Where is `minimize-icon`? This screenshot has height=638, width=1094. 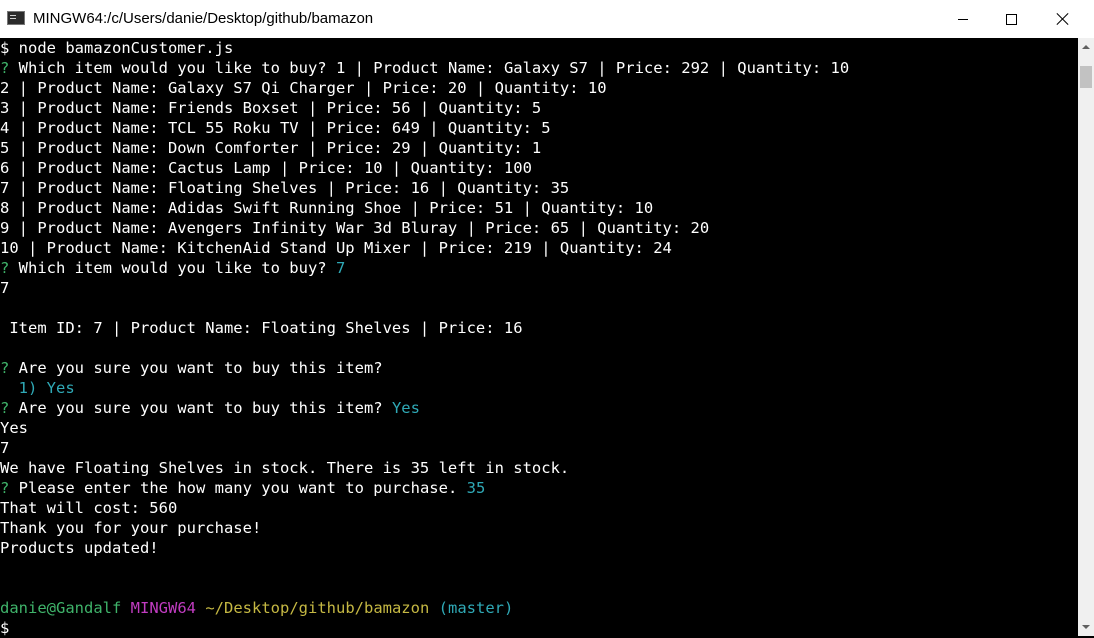 minimize-icon is located at coordinates (963, 19).